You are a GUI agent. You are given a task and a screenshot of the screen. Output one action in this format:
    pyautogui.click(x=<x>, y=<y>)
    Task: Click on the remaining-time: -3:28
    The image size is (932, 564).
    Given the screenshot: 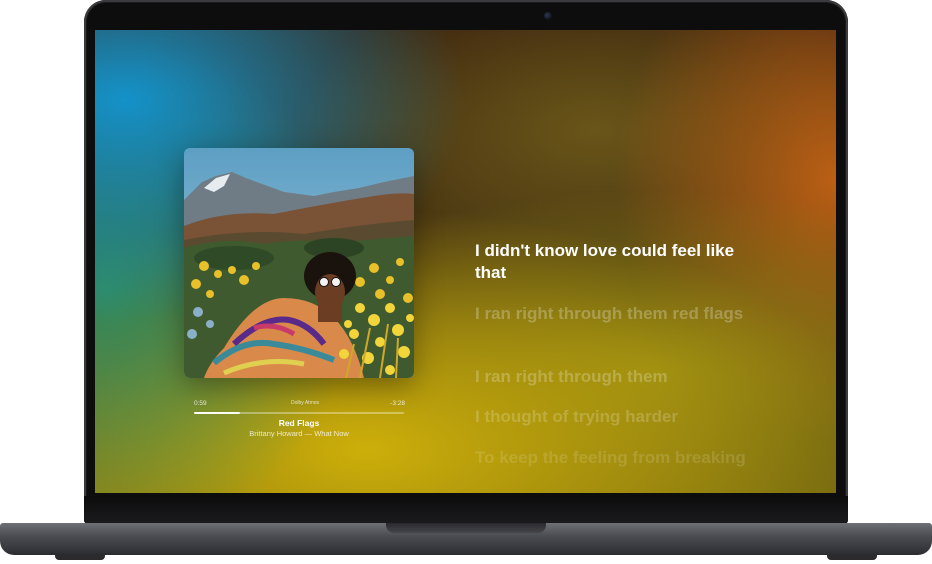 What is the action you would take?
    pyautogui.click(x=397, y=403)
    